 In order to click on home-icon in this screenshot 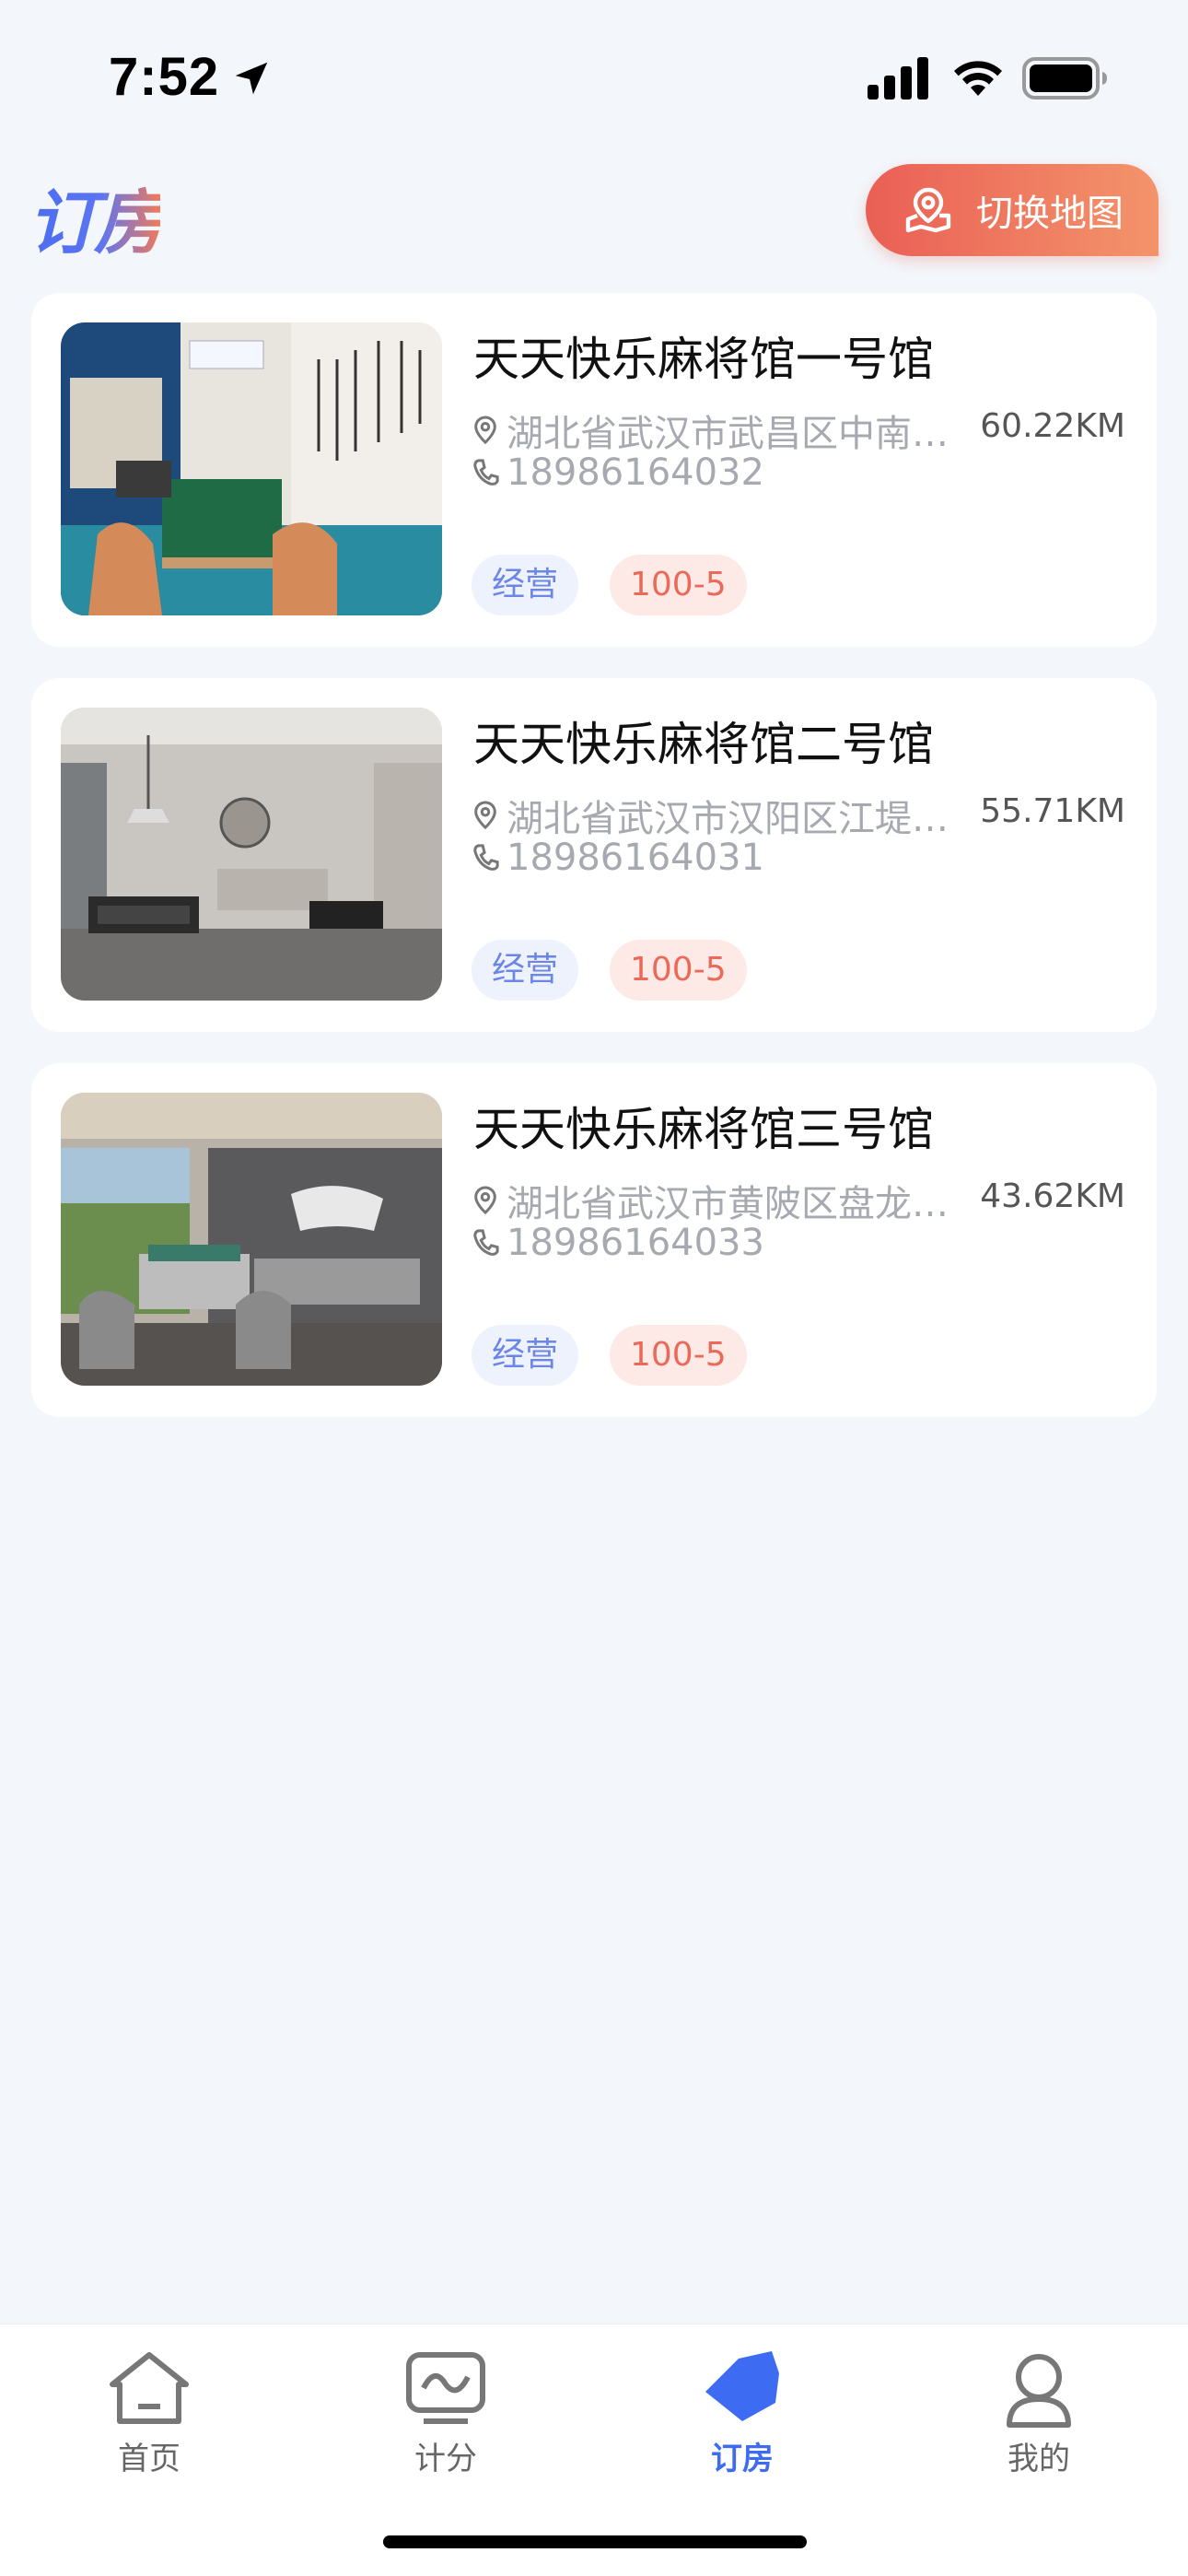, I will do `click(149, 2388)`.